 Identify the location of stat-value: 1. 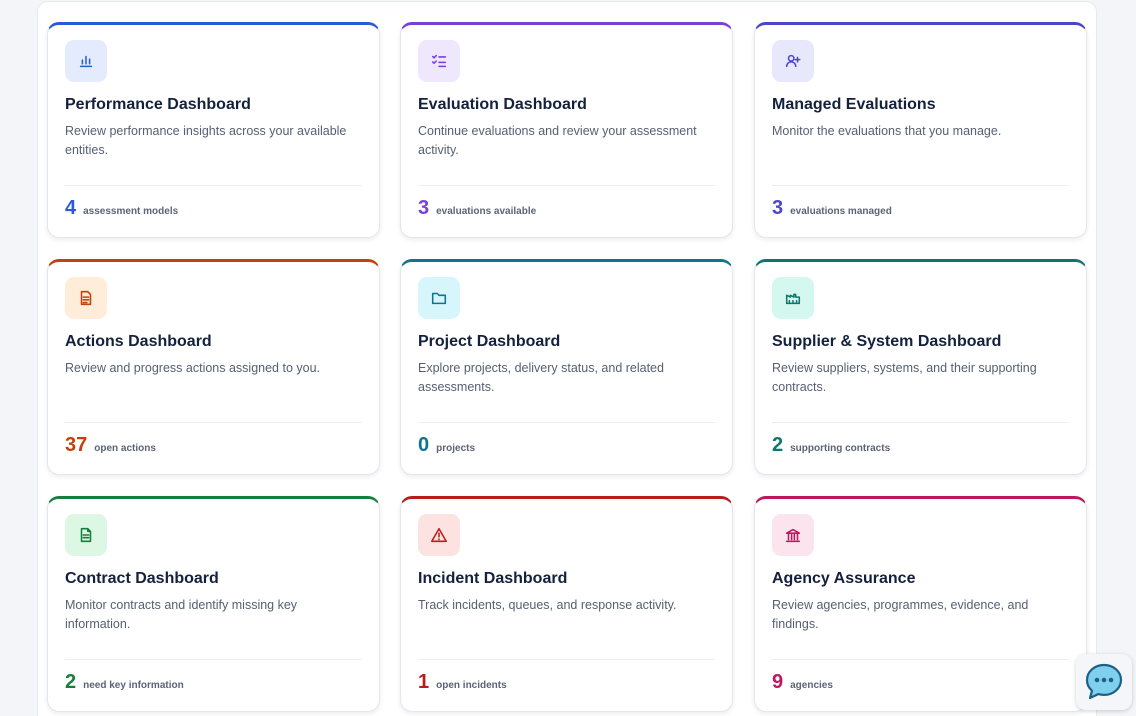
(424, 682).